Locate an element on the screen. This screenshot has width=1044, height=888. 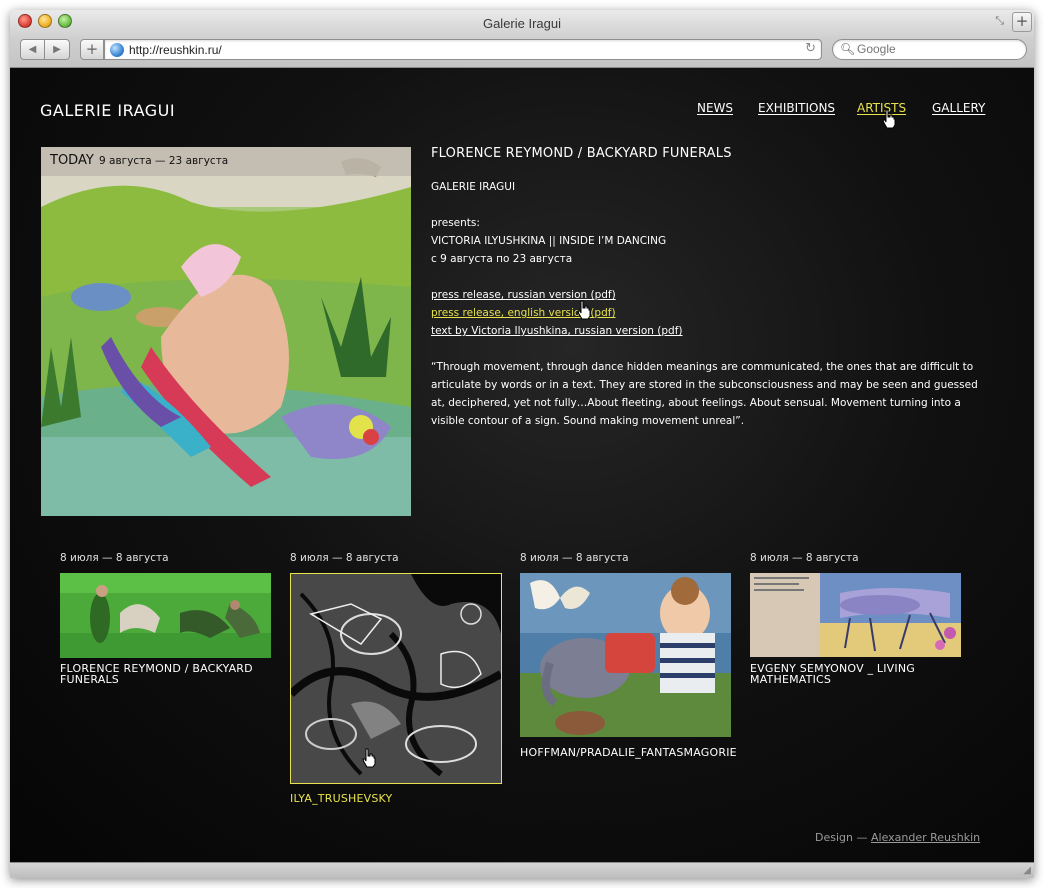
nav-exhibitions-link: EXHIBITIONS is located at coordinates (796, 108).